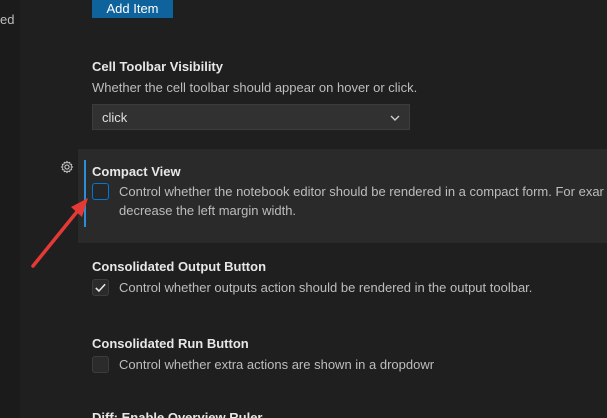  What do you see at coordinates (157, 66) in the screenshot?
I see `cell-toolbar-visibility-title: Cell Toolbar Visibility` at bounding box center [157, 66].